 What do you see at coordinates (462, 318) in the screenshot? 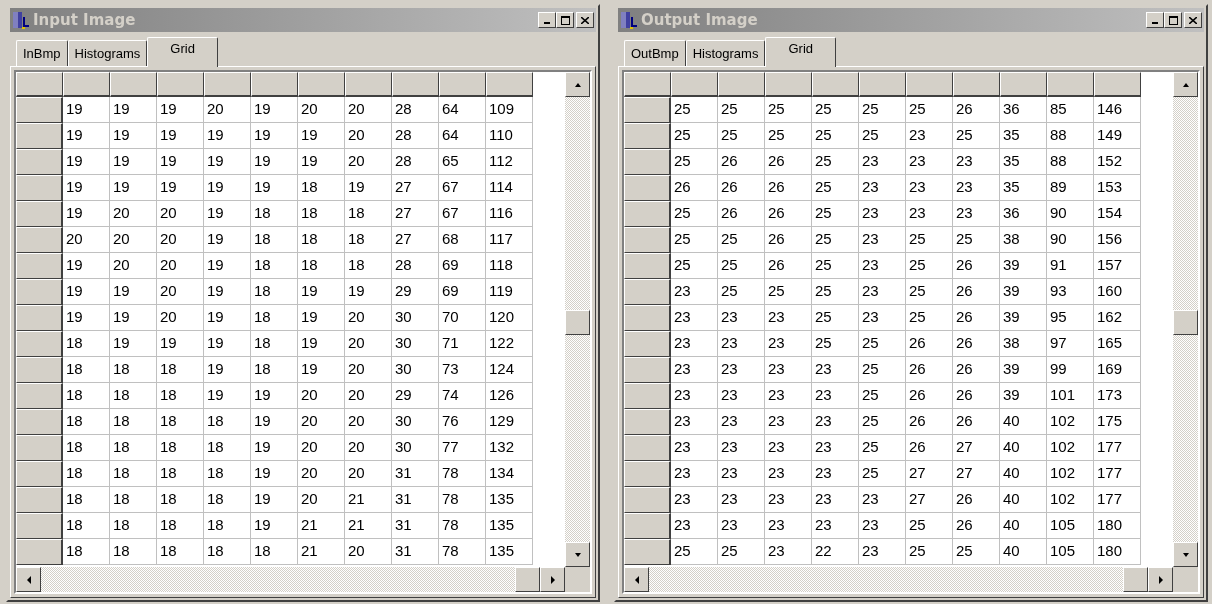
I see `table-cell: 70` at bounding box center [462, 318].